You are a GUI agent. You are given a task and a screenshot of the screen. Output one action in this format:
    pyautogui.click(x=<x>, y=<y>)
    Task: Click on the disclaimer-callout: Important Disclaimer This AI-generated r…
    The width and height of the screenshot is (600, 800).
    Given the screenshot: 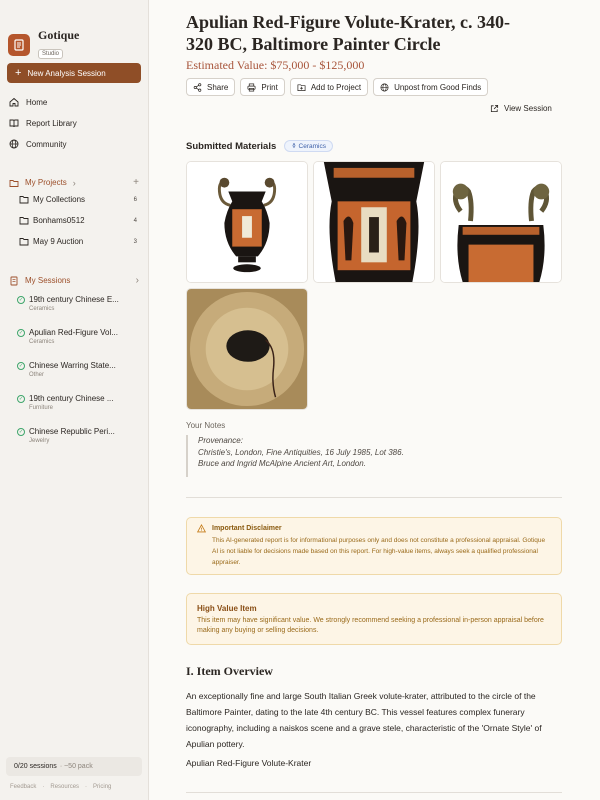 What is the action you would take?
    pyautogui.click(x=374, y=546)
    